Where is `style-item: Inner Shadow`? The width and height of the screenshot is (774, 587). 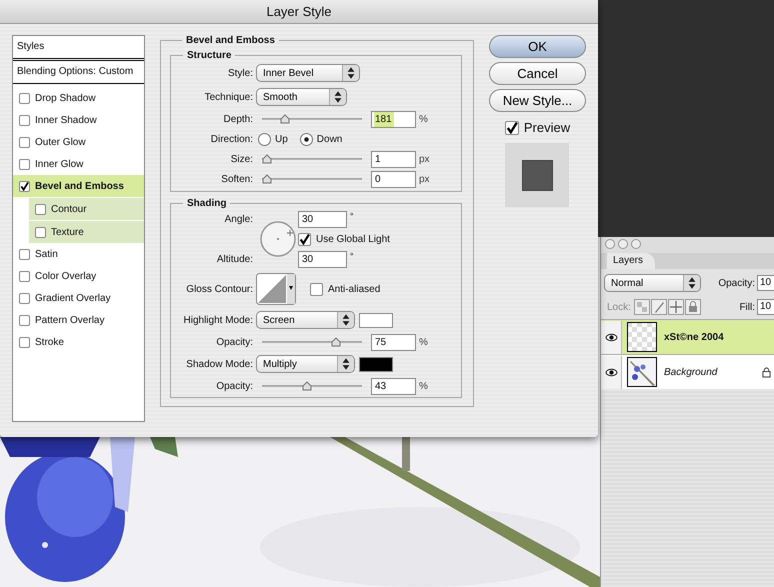
style-item: Inner Shadow is located at coordinates (78, 120).